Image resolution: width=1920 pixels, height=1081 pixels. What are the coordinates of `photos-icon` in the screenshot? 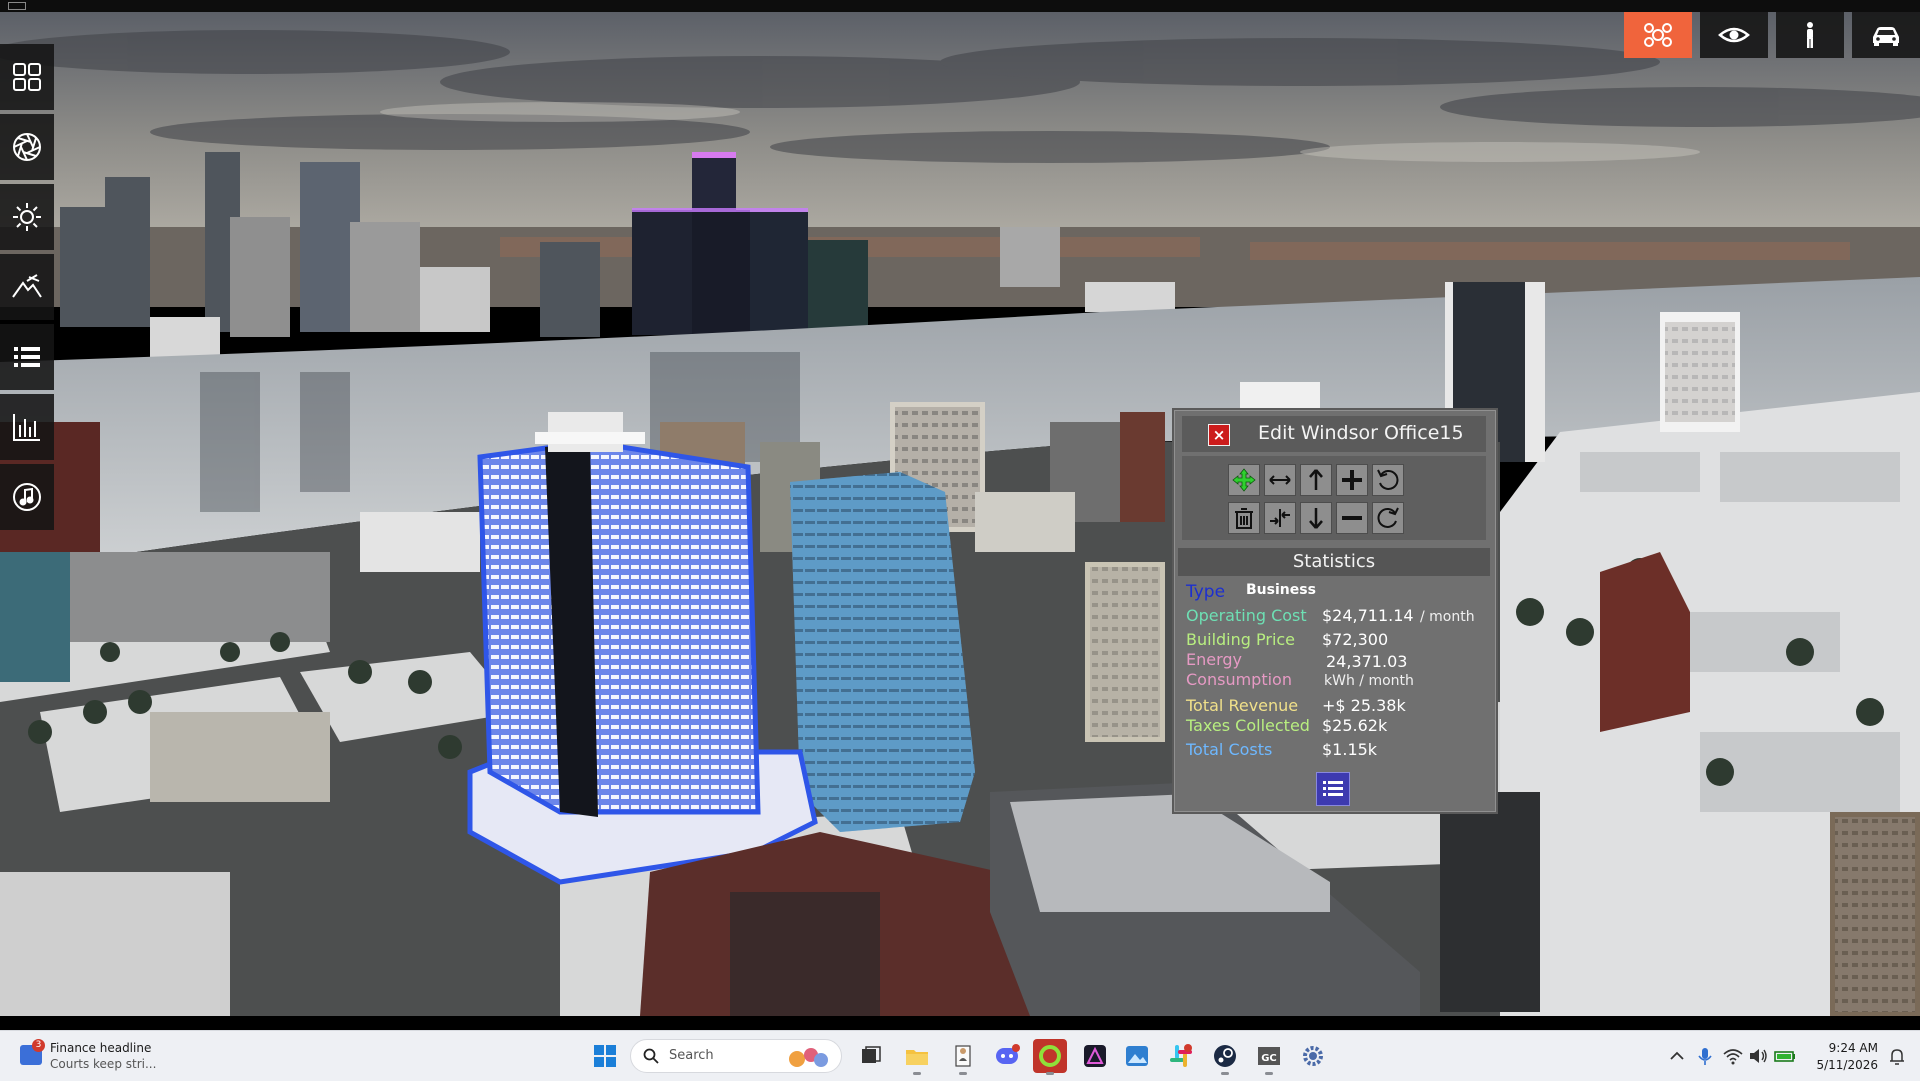 It's located at (1137, 1056).